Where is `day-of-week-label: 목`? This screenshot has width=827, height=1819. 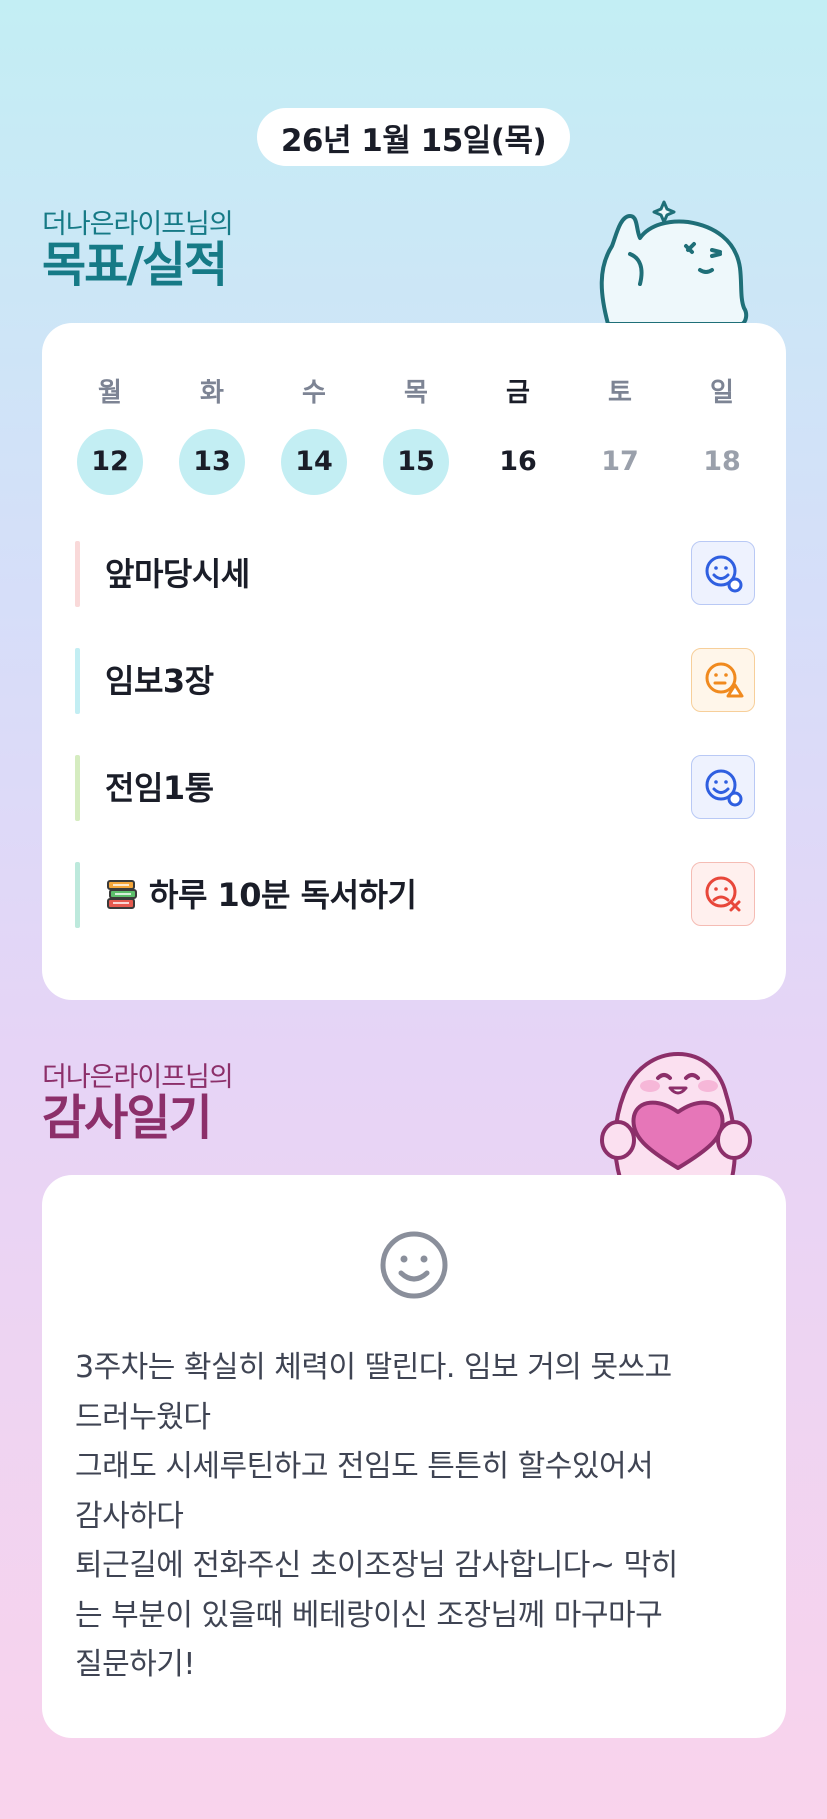
day-of-week-label: 목 is located at coordinates (416, 393).